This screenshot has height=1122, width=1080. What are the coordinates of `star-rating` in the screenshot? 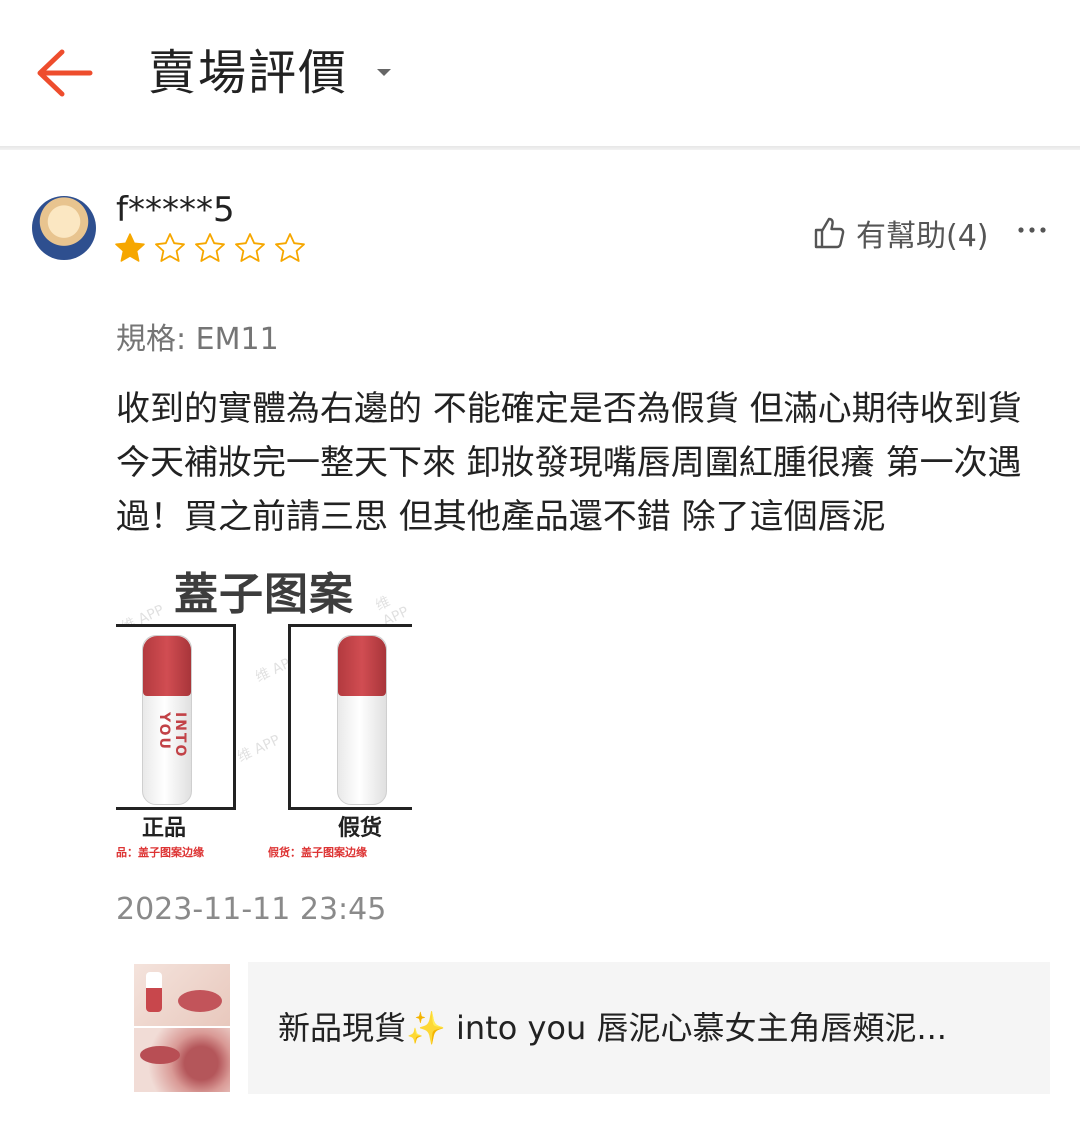 It's located at (210, 252).